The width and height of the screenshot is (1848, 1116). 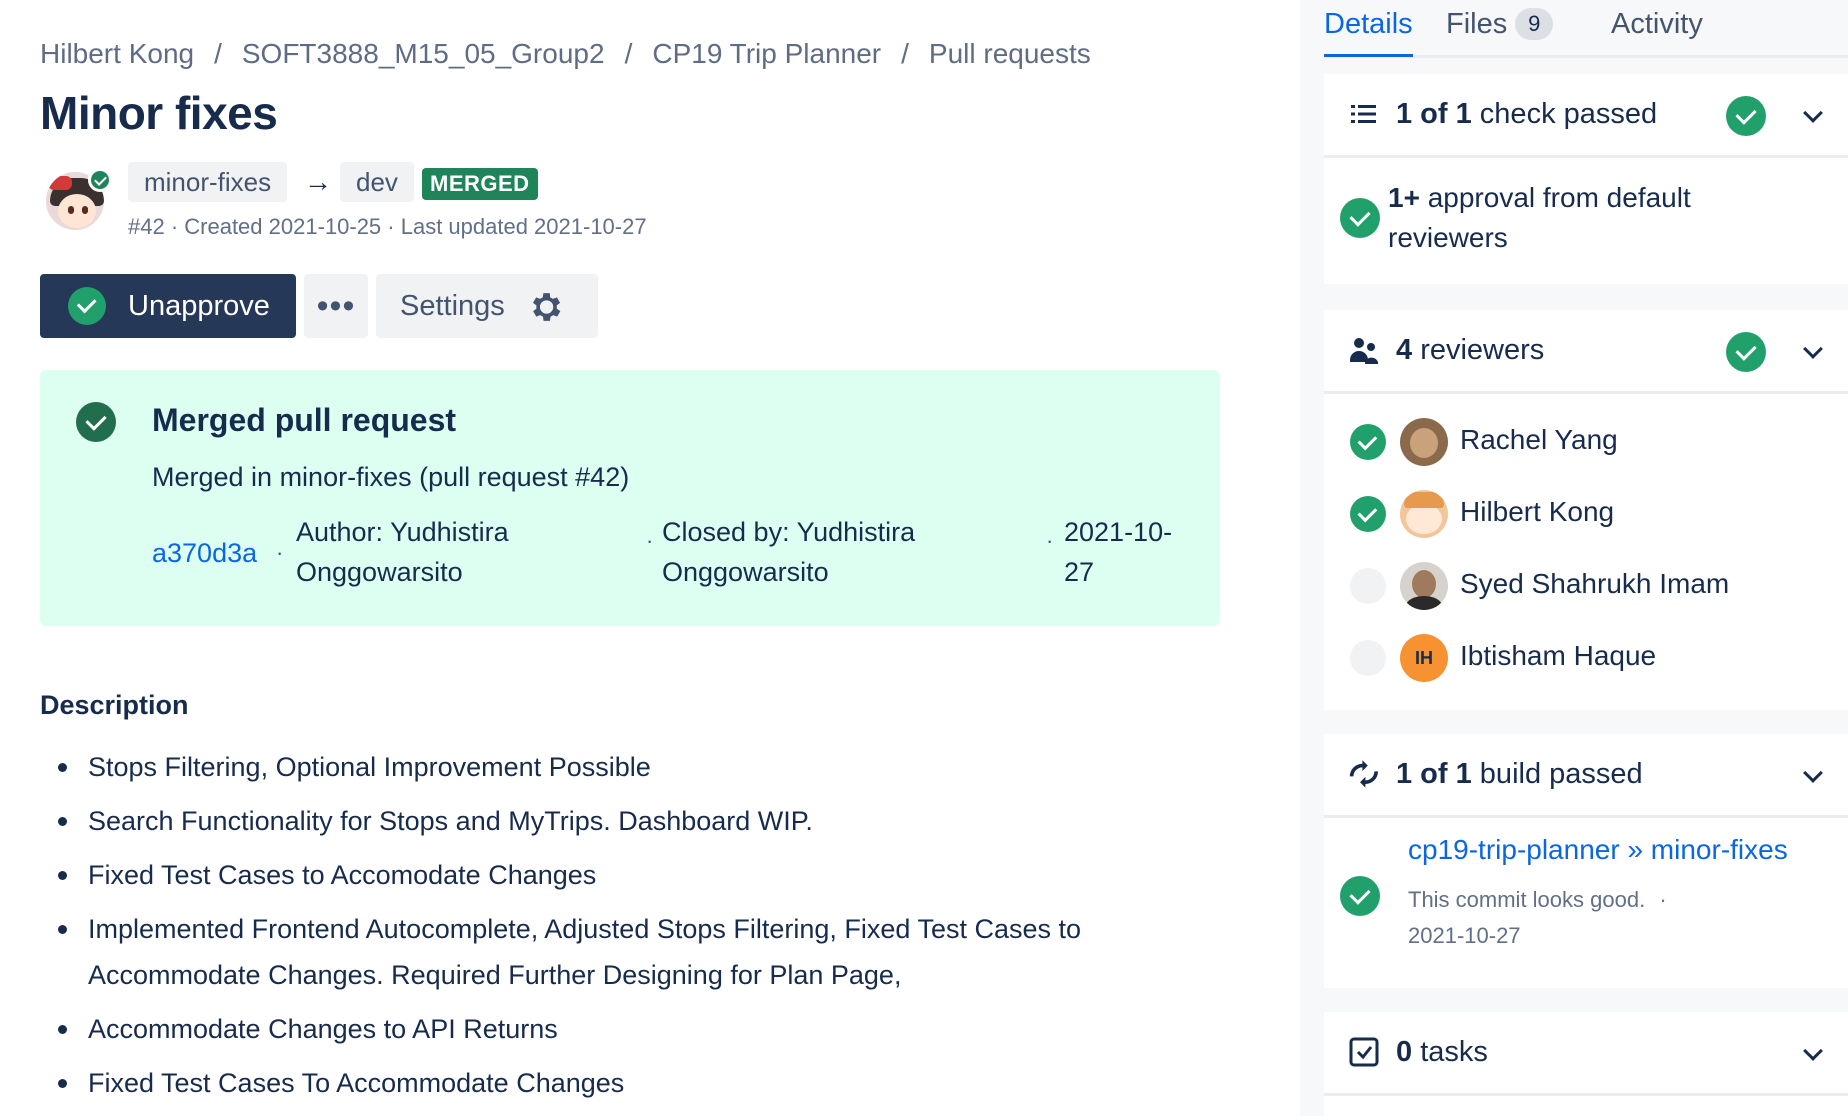 What do you see at coordinates (1404, 197) in the screenshot?
I see `approval-count: 1+` at bounding box center [1404, 197].